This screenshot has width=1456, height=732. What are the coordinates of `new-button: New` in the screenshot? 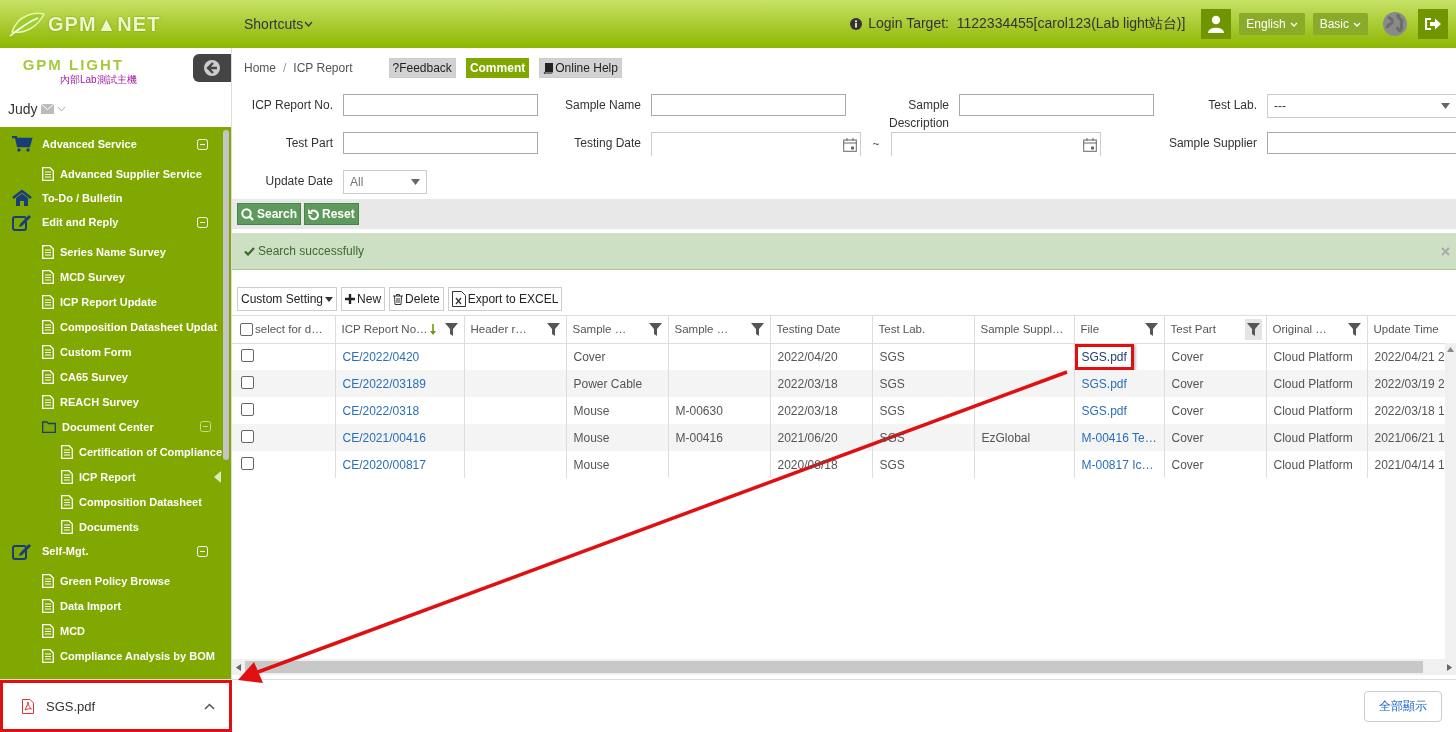 It's located at (363, 299).